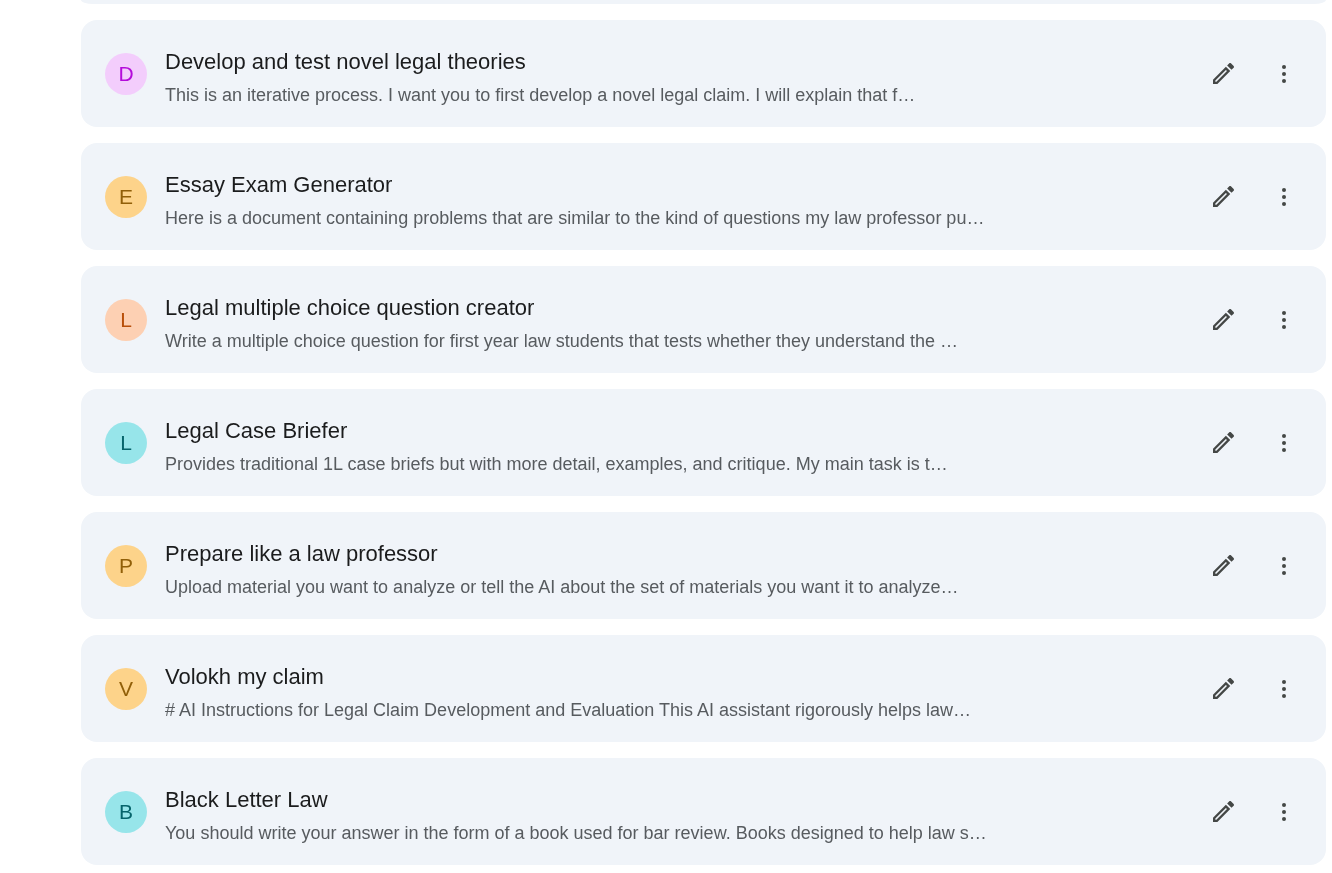 The image size is (1332, 873). What do you see at coordinates (279, 185) in the screenshot?
I see `gem-title: Essay Exam Generator` at bounding box center [279, 185].